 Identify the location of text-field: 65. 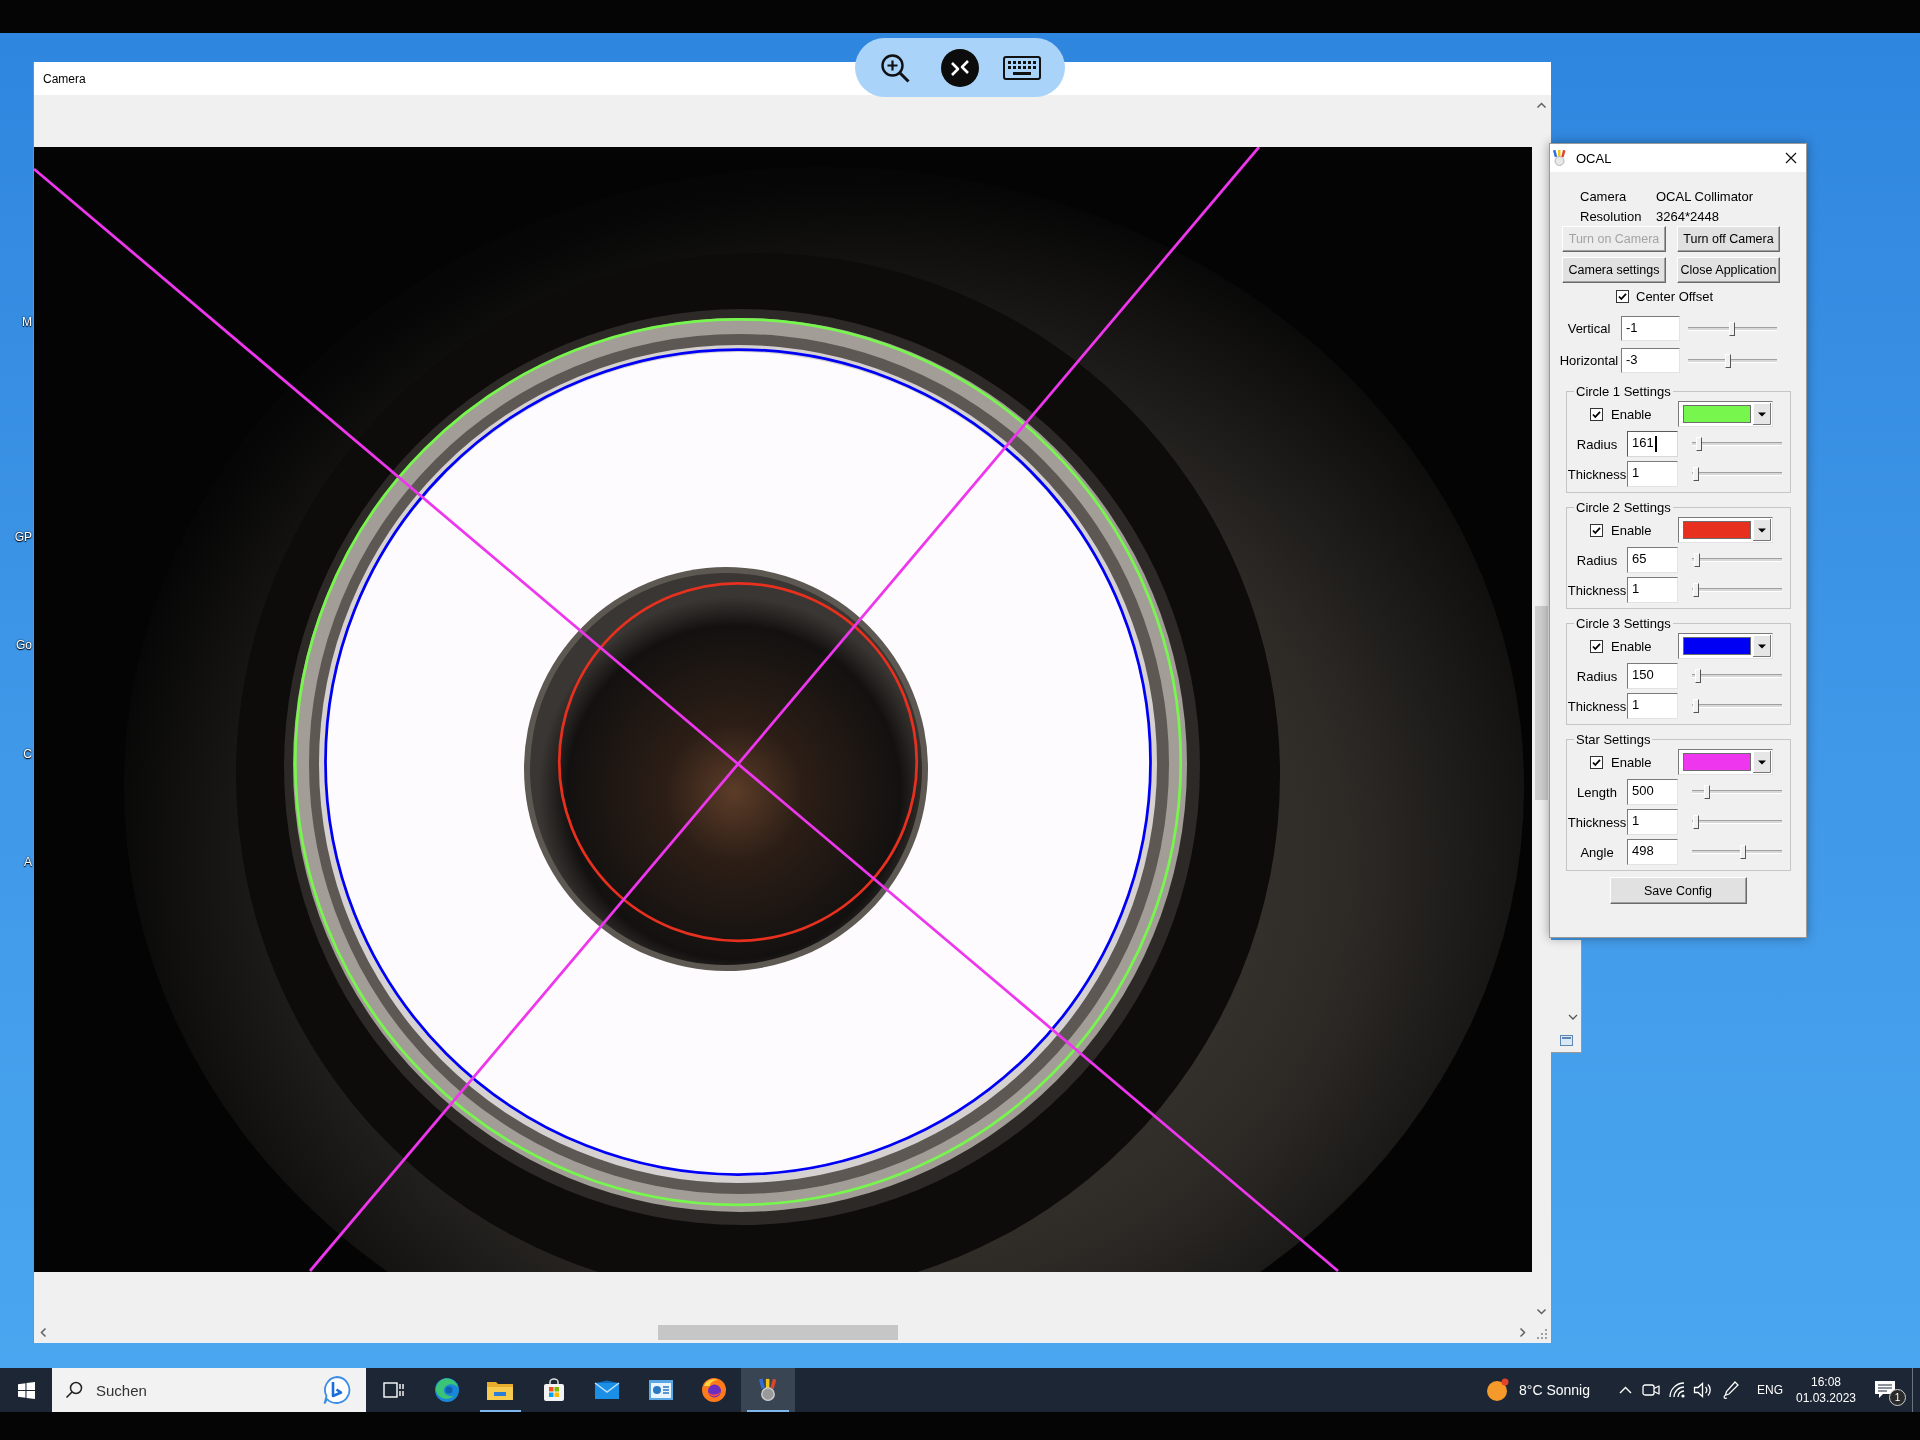
(1652, 560).